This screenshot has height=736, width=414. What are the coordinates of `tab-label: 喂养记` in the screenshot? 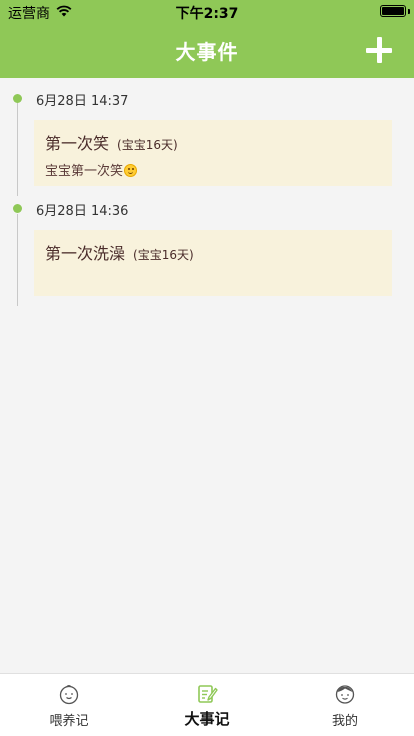 It's located at (69, 721).